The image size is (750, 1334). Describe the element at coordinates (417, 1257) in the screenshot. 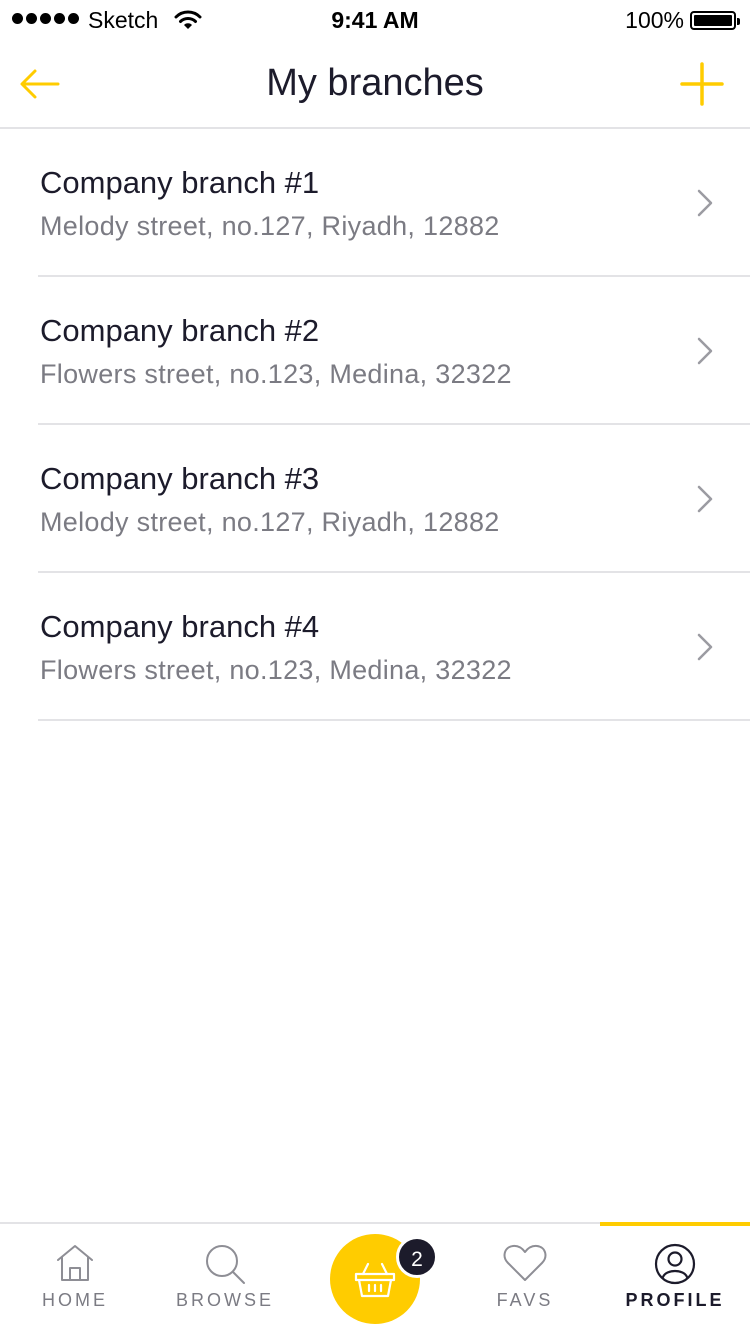

I see `cart-count-badge: 2` at that location.